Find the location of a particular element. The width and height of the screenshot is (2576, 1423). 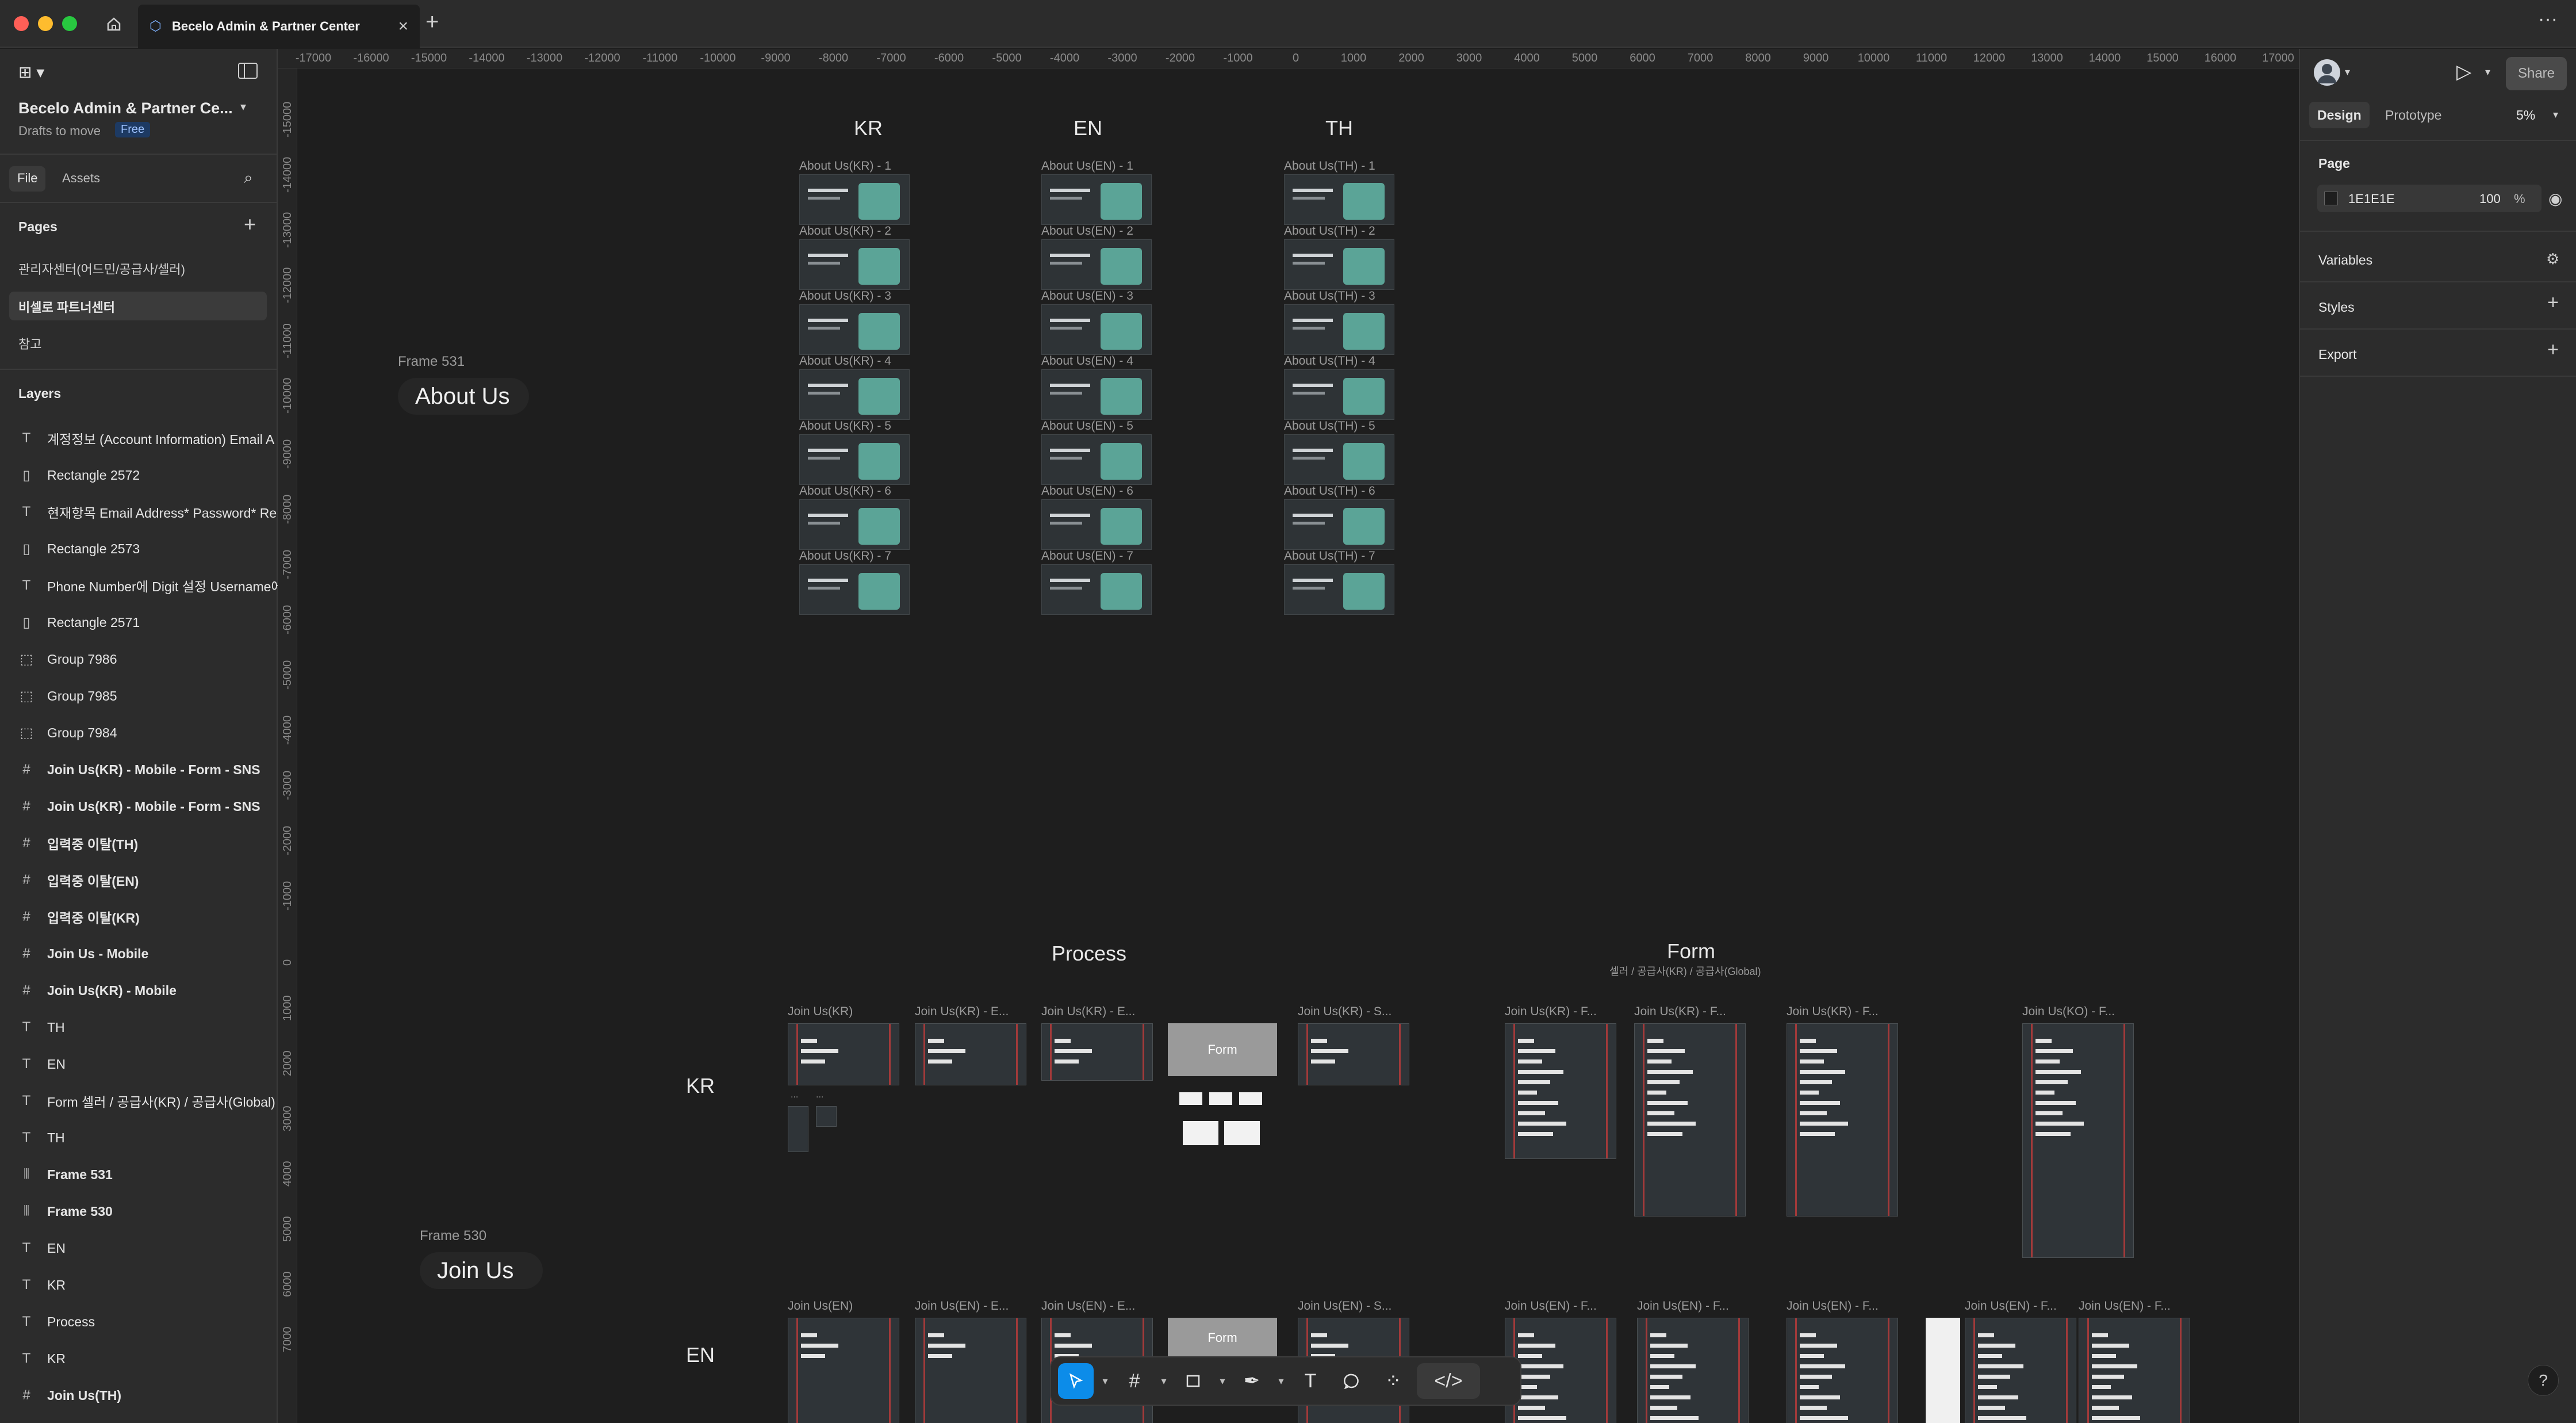

layer-item: ⬚ Group 7986 is located at coordinates (139, 659).